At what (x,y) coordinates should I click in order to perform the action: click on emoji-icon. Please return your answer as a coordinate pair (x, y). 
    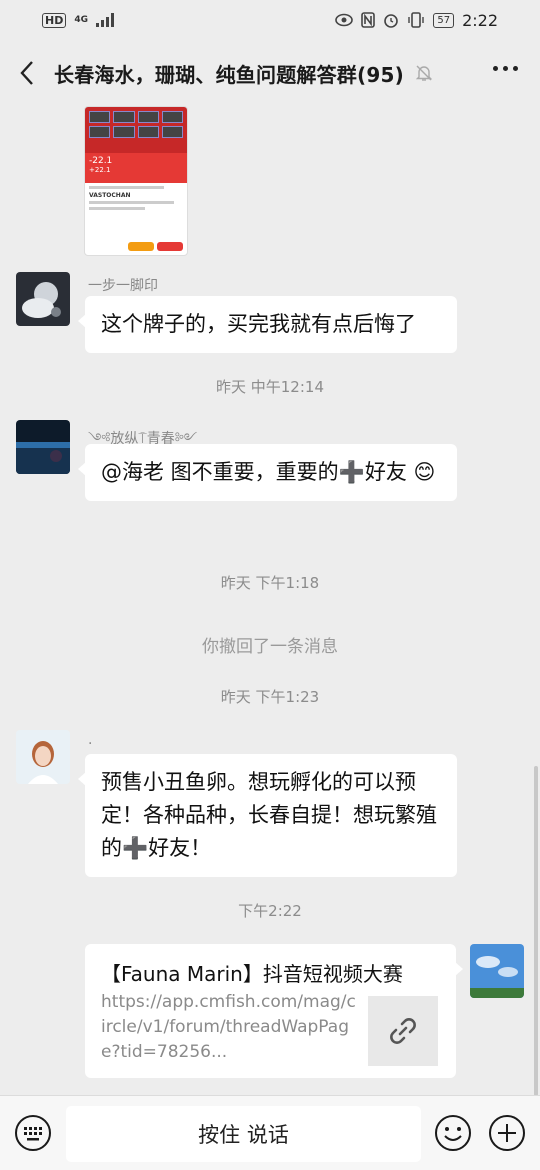
    Looking at the image, I should click on (453, 1133).